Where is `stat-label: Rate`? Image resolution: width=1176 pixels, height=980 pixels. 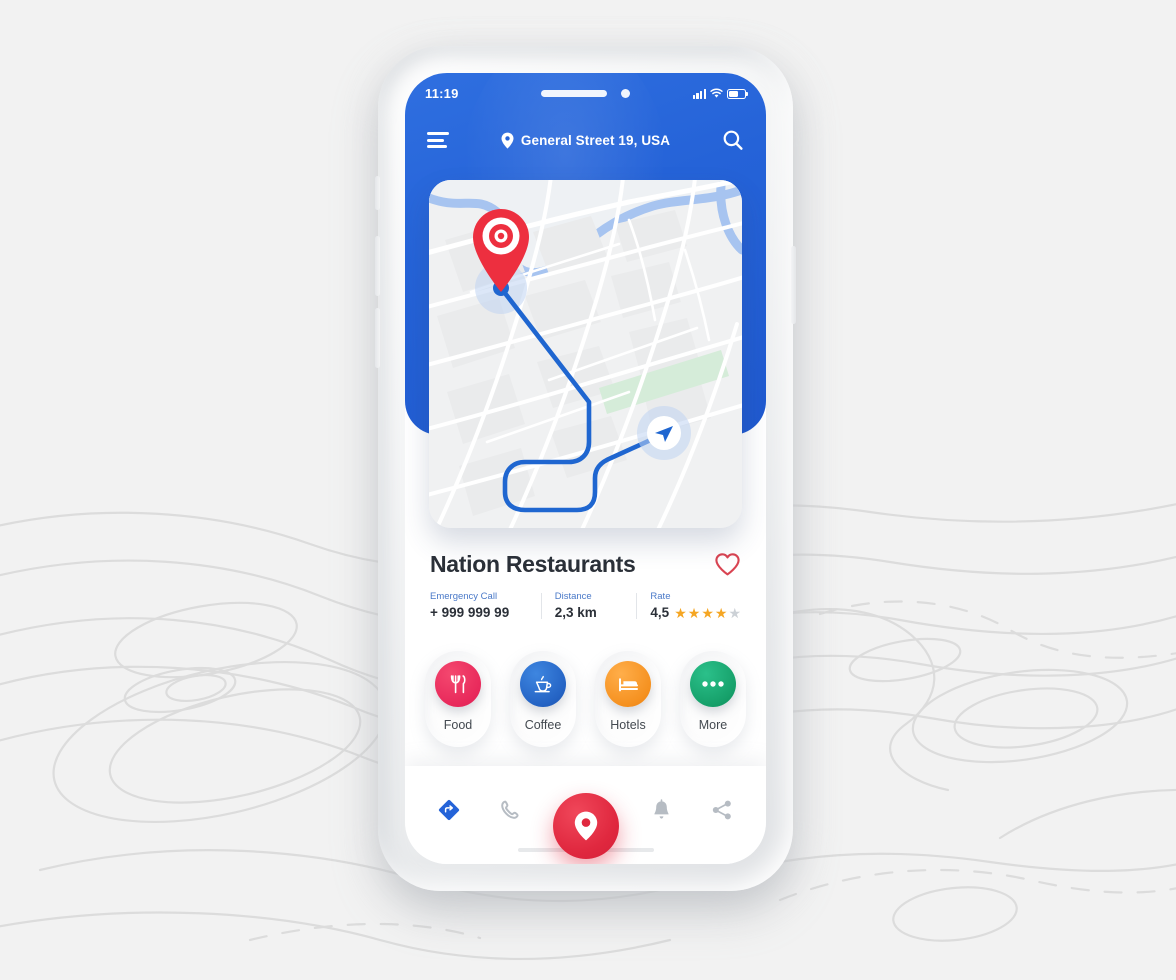
stat-label: Rate is located at coordinates (660, 596).